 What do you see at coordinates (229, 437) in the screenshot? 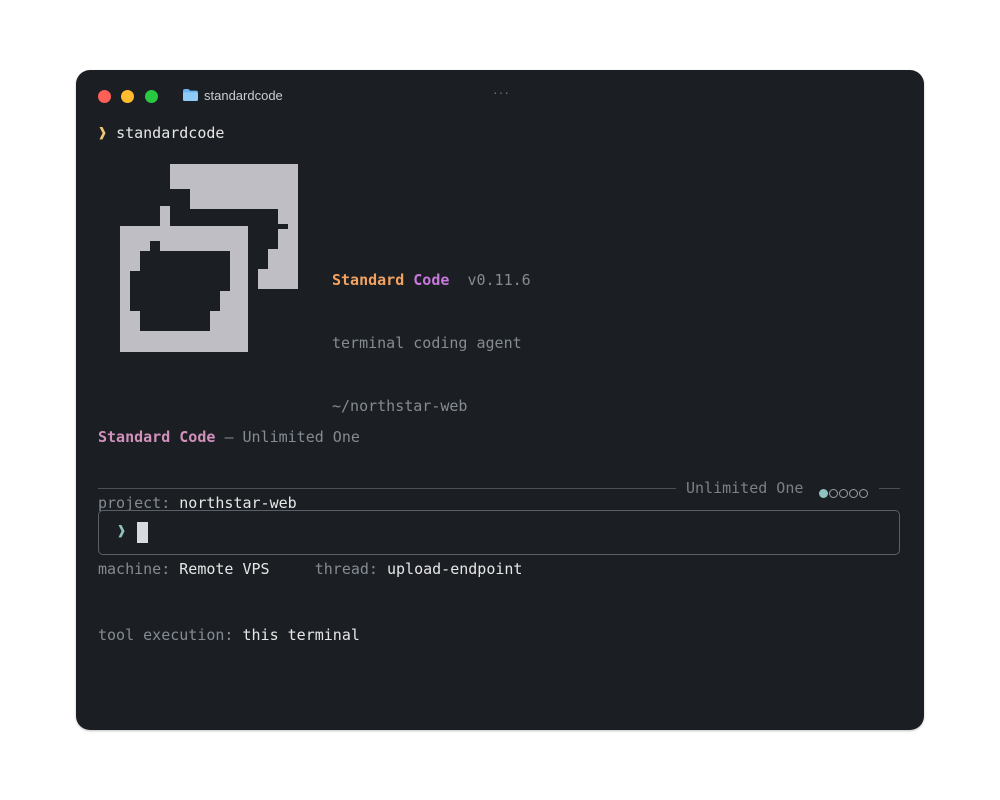
I see `product-dash: –` at bounding box center [229, 437].